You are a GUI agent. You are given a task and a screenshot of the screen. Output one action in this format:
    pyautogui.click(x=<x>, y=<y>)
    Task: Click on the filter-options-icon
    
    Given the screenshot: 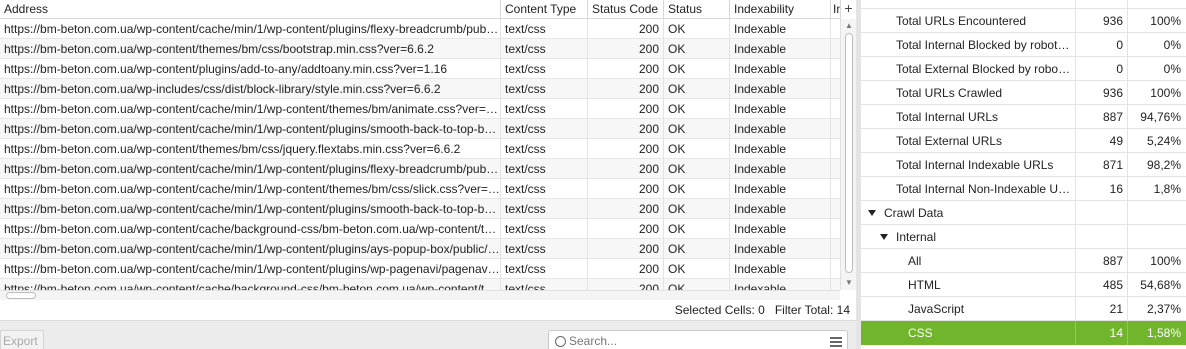 What is the action you would take?
    pyautogui.click(x=836, y=341)
    